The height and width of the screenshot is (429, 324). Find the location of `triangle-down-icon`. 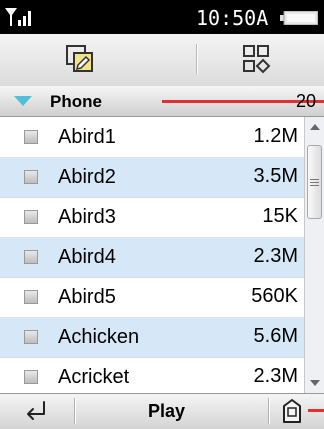

triangle-down-icon is located at coordinates (23, 101).